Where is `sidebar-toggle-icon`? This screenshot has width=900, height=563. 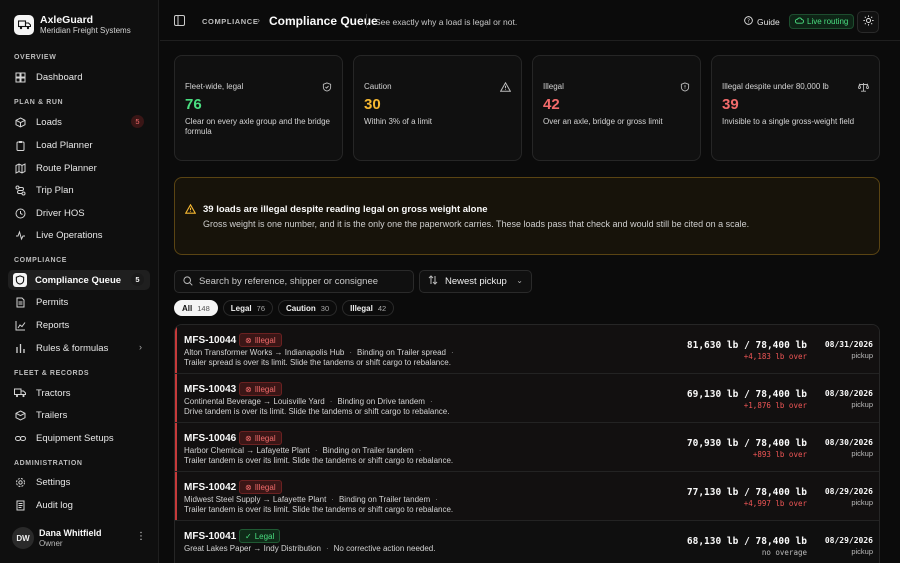
sidebar-toggle-icon is located at coordinates (179, 22).